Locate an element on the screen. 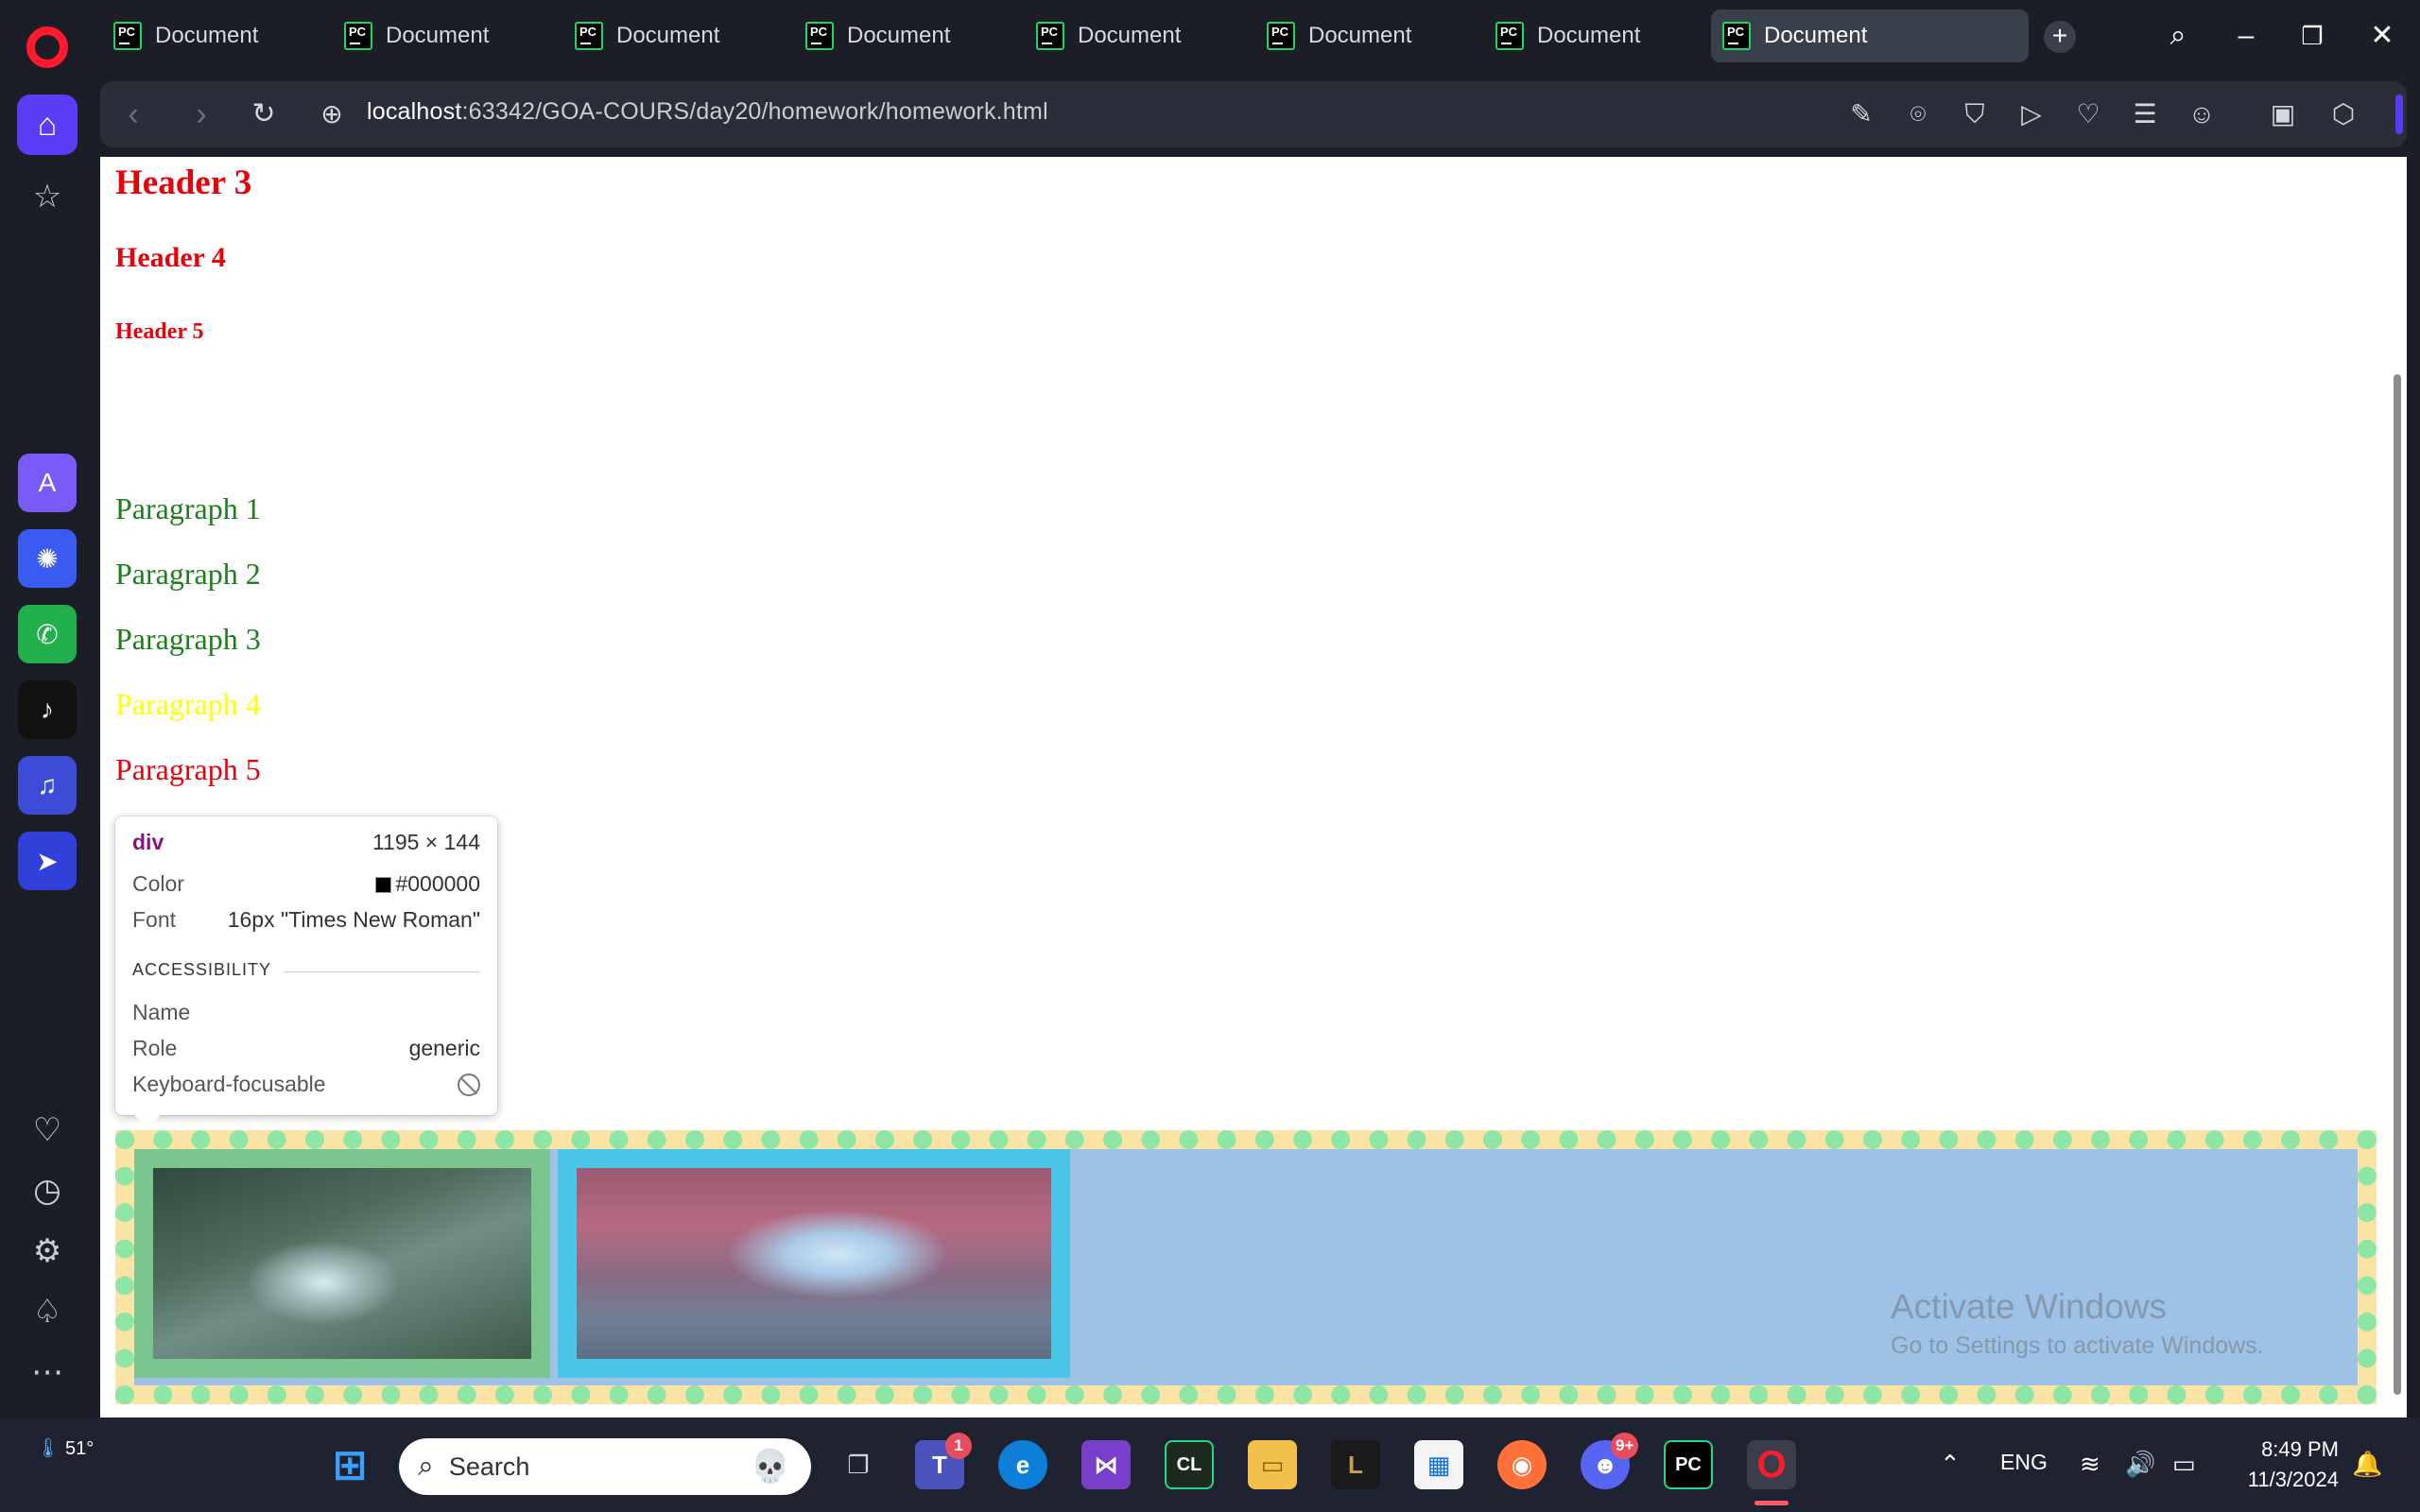 Image resolution: width=2420 pixels, height=1512 pixels. pycharm-taskbar-icon: PC is located at coordinates (1688, 1464).